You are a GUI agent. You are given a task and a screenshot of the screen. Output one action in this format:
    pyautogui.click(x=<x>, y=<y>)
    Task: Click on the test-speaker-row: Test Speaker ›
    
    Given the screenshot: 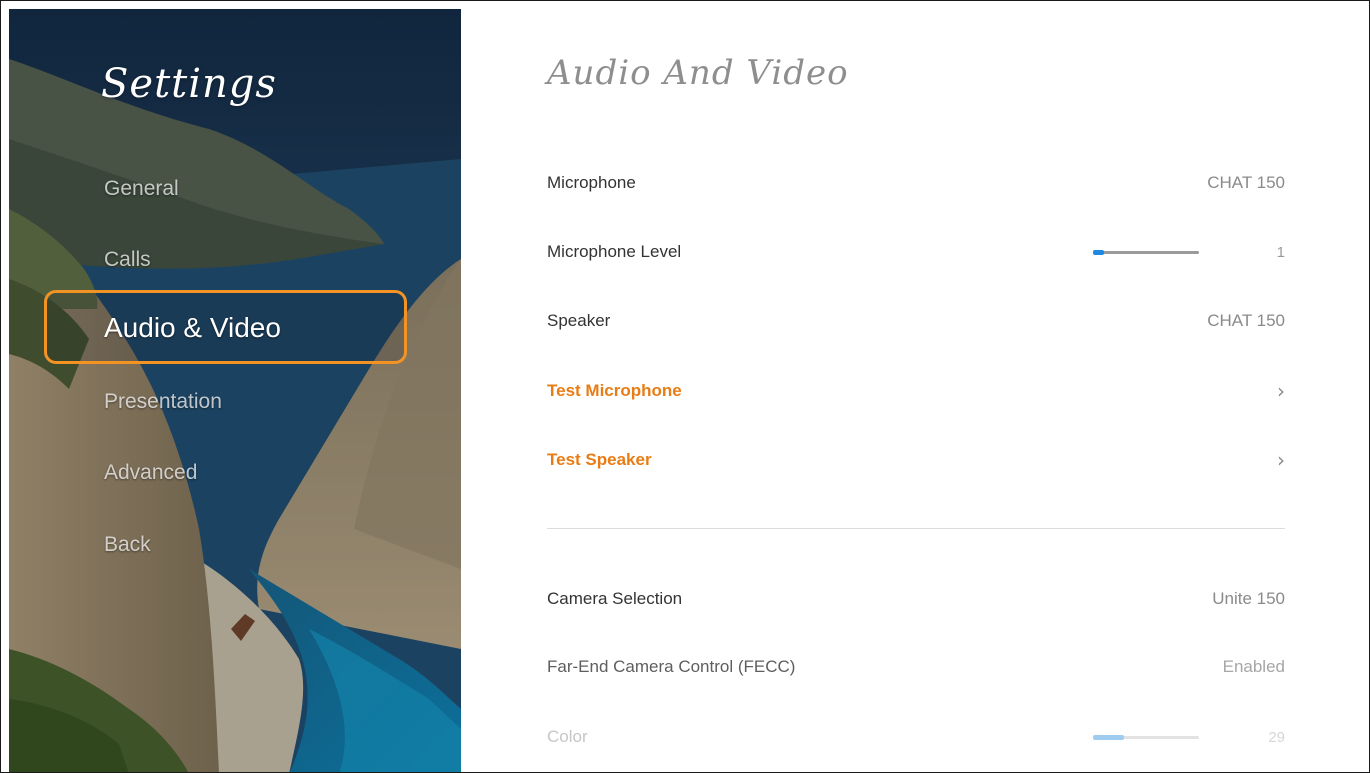 What is the action you would take?
    pyautogui.click(x=916, y=460)
    